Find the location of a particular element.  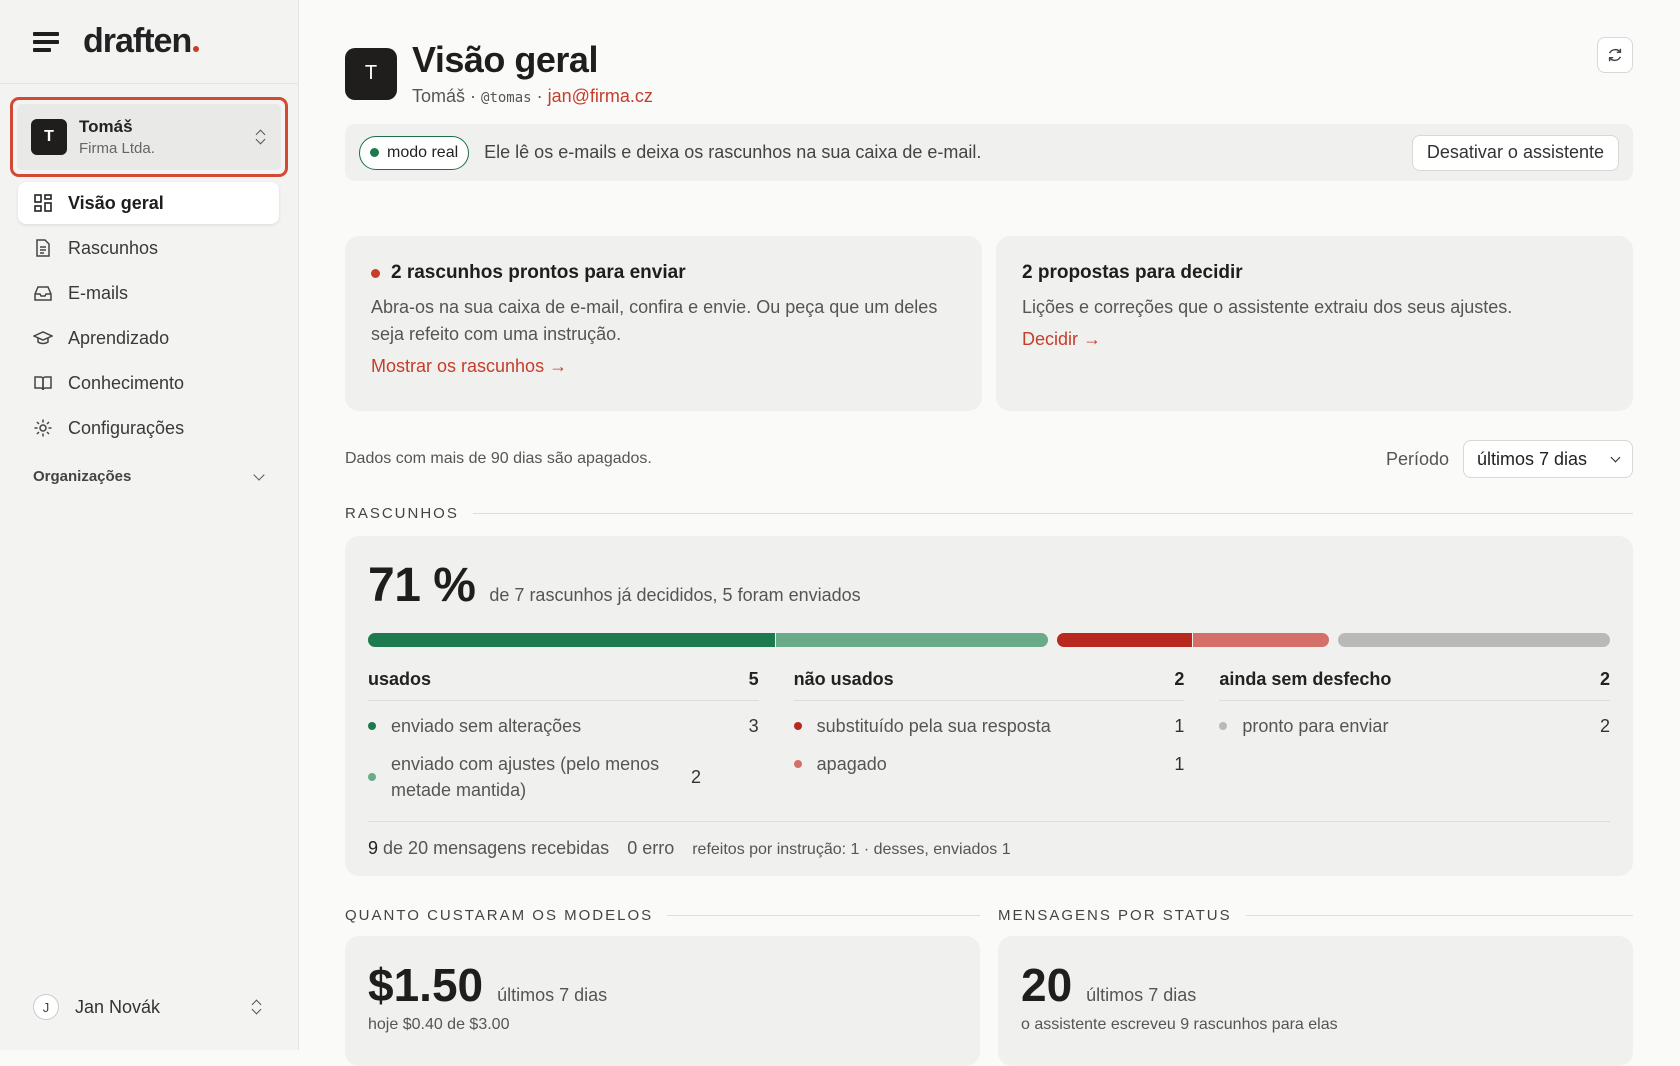

mode-badge: modo real is located at coordinates (414, 152).